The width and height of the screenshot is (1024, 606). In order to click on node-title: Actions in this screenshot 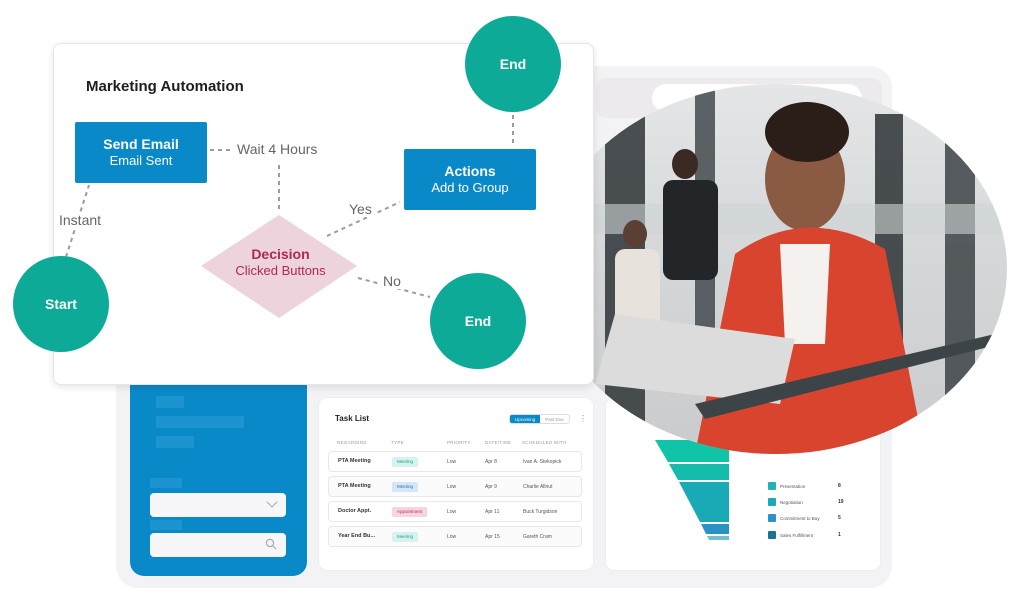, I will do `click(470, 171)`.